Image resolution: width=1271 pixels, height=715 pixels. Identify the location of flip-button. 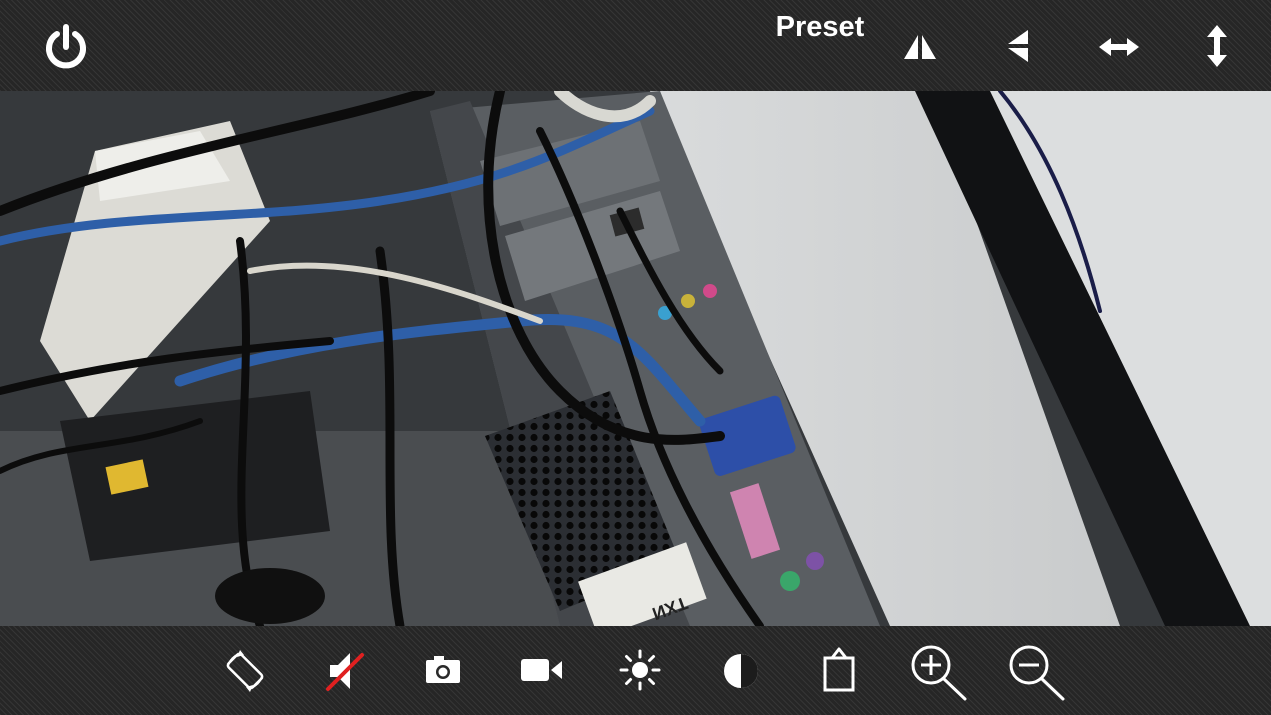
(1019, 46).